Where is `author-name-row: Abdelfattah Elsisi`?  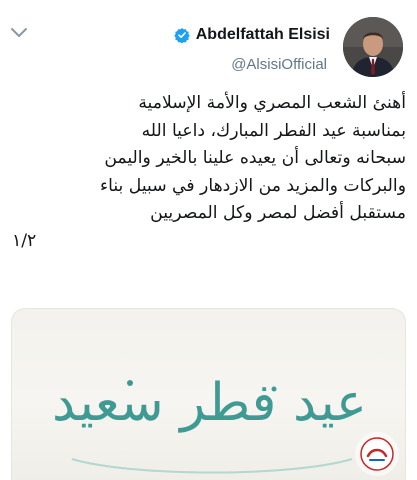 author-name-row: Abdelfattah Elsisi is located at coordinates (252, 35).